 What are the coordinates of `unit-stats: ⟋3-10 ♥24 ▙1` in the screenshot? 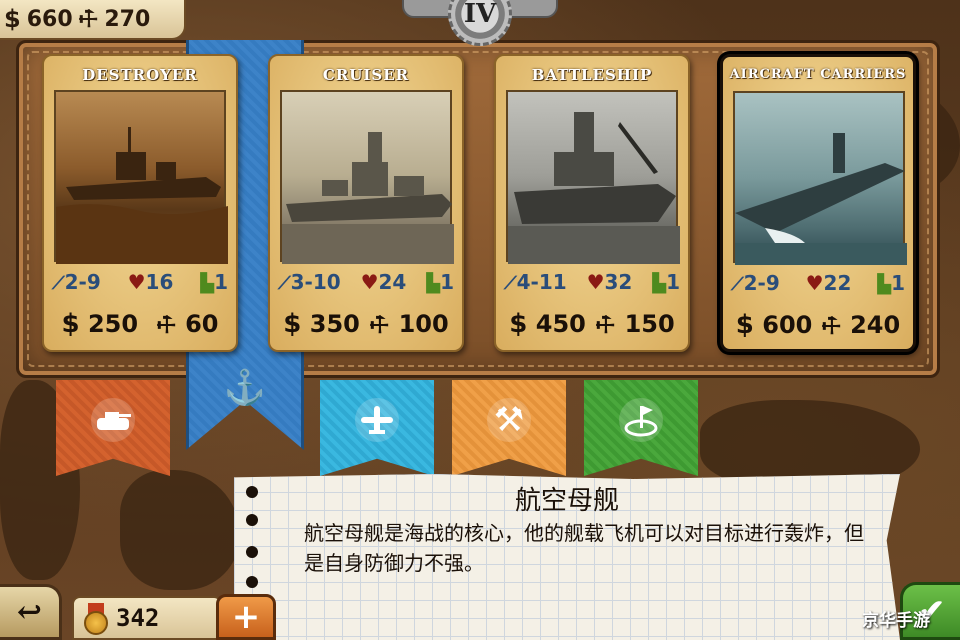 It's located at (366, 282).